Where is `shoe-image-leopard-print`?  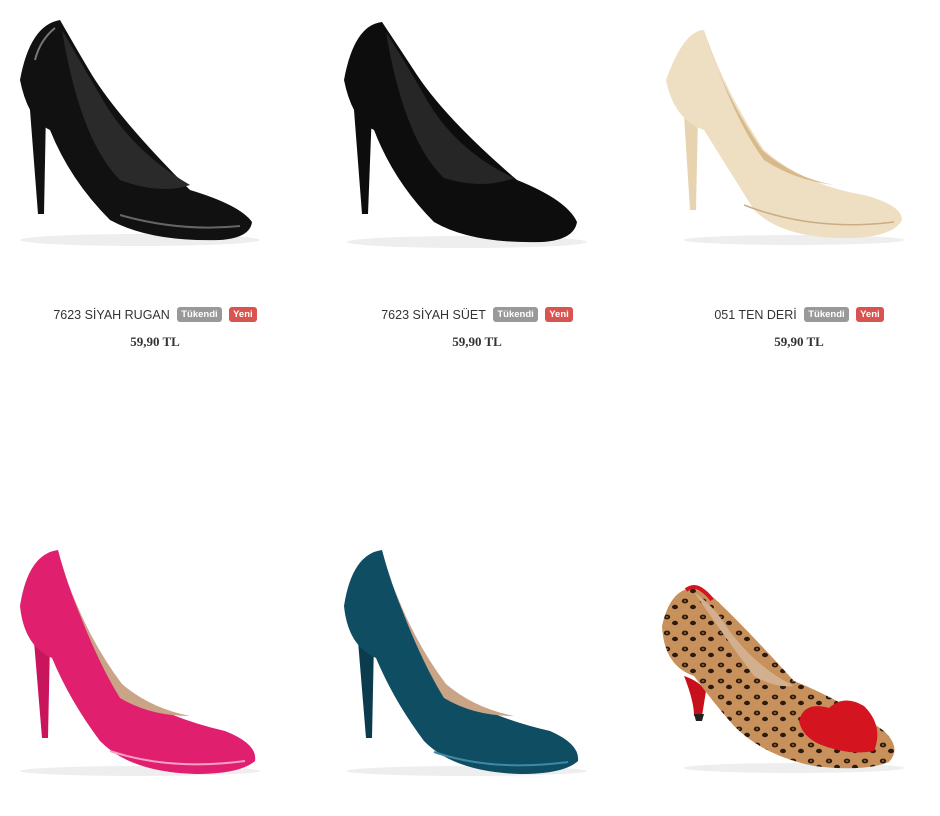 shoe-image-leopard-print is located at coordinates (792, 666).